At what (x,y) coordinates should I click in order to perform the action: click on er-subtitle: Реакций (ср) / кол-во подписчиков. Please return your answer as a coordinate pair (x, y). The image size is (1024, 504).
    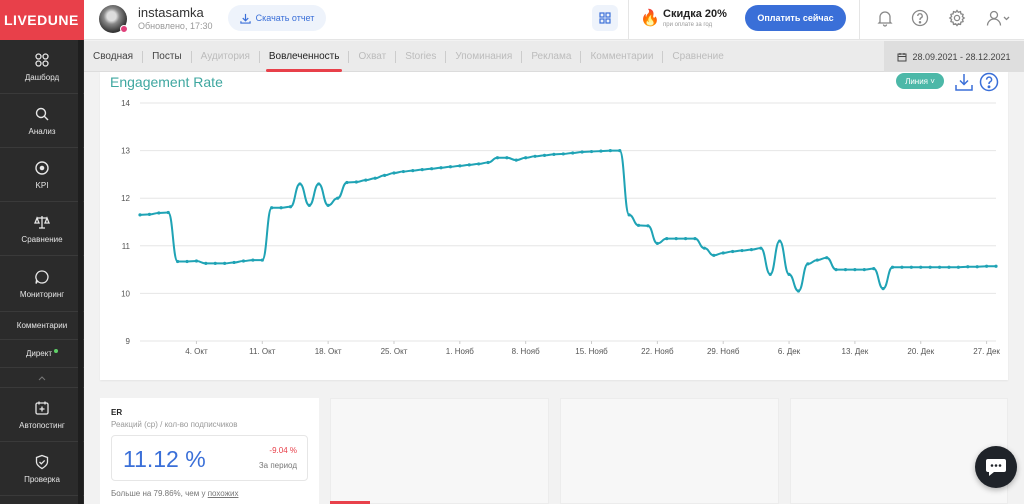
    Looking at the image, I should click on (174, 424).